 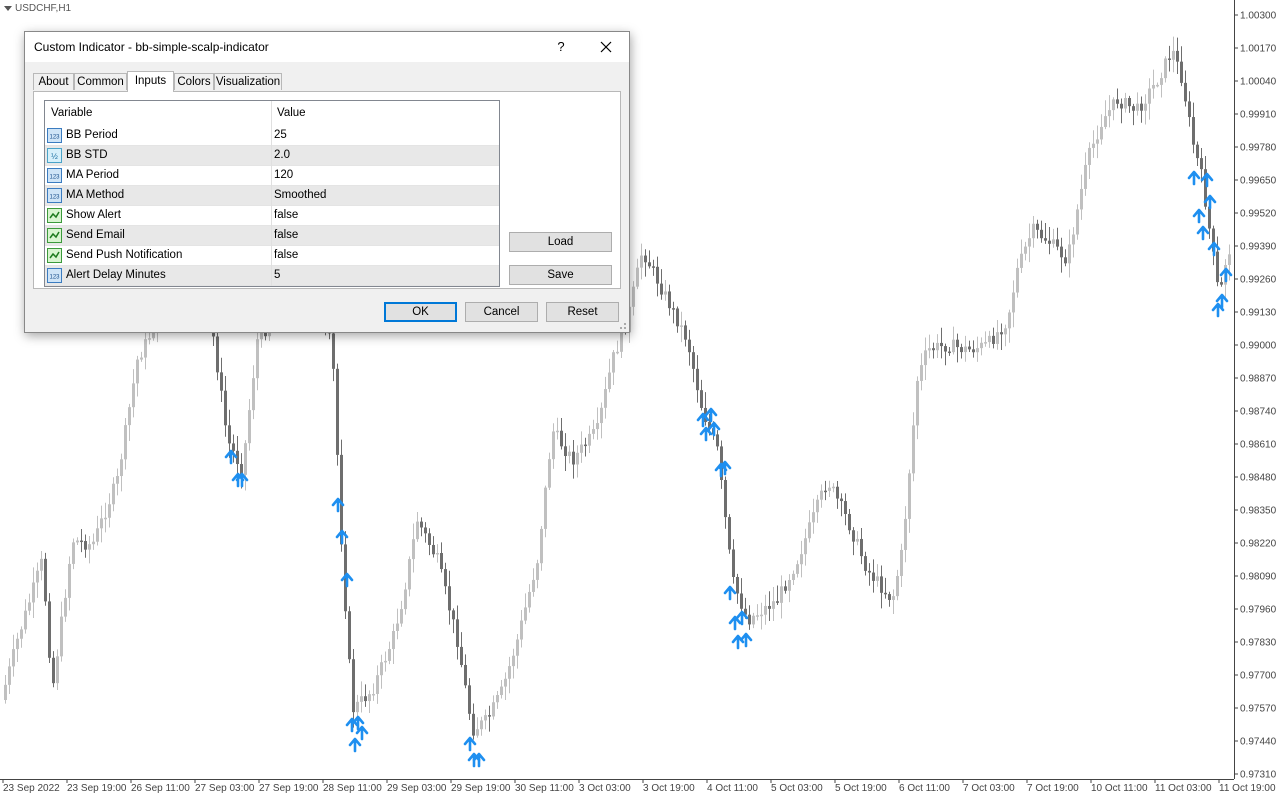 I want to click on input-row: Show Alert false, so click(x=272, y=216).